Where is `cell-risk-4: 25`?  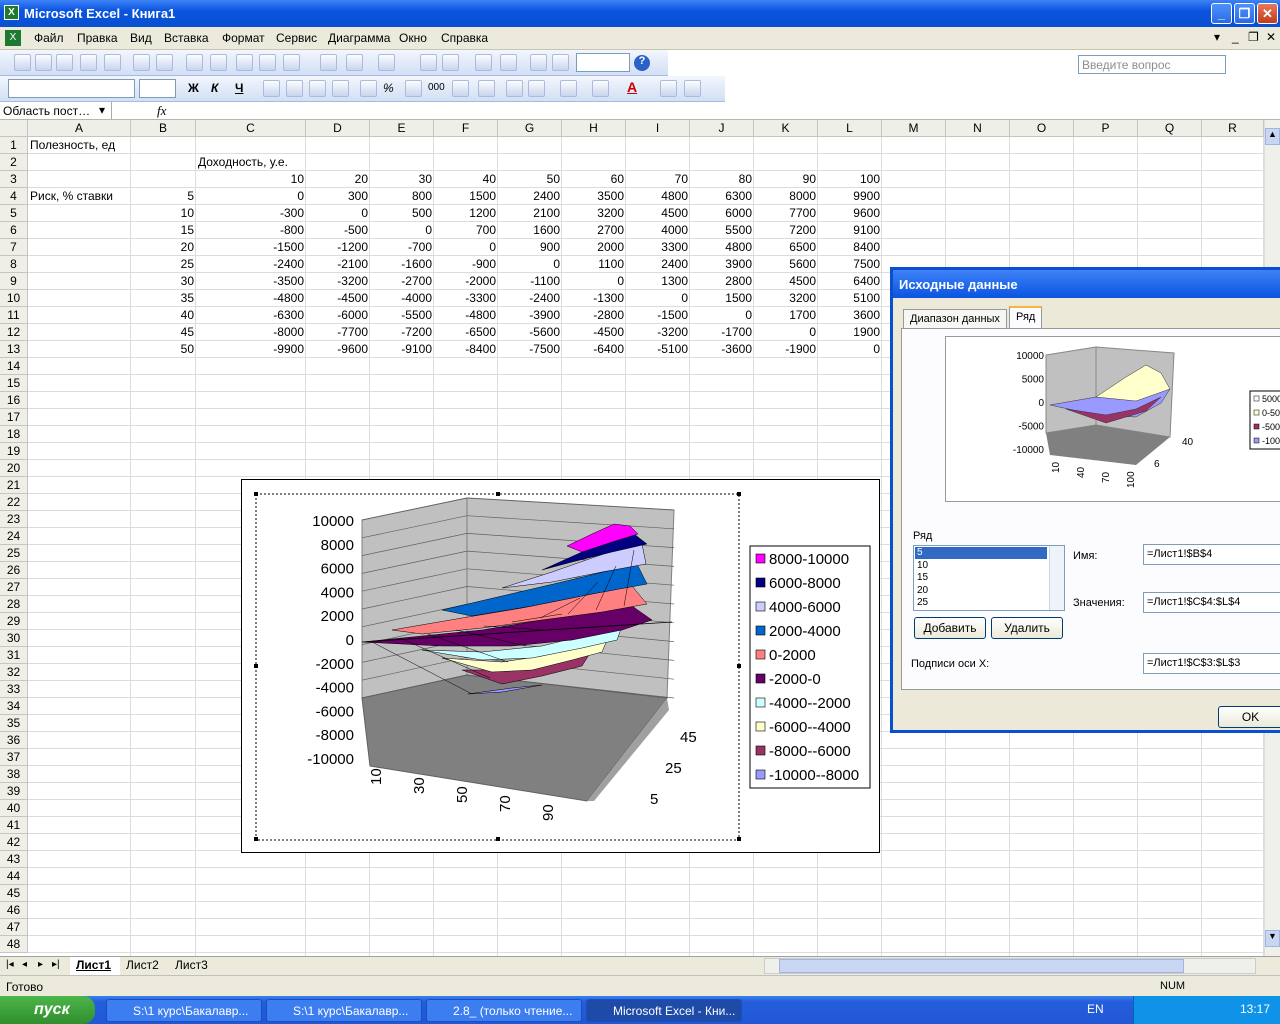 cell-risk-4: 25 is located at coordinates (163, 264).